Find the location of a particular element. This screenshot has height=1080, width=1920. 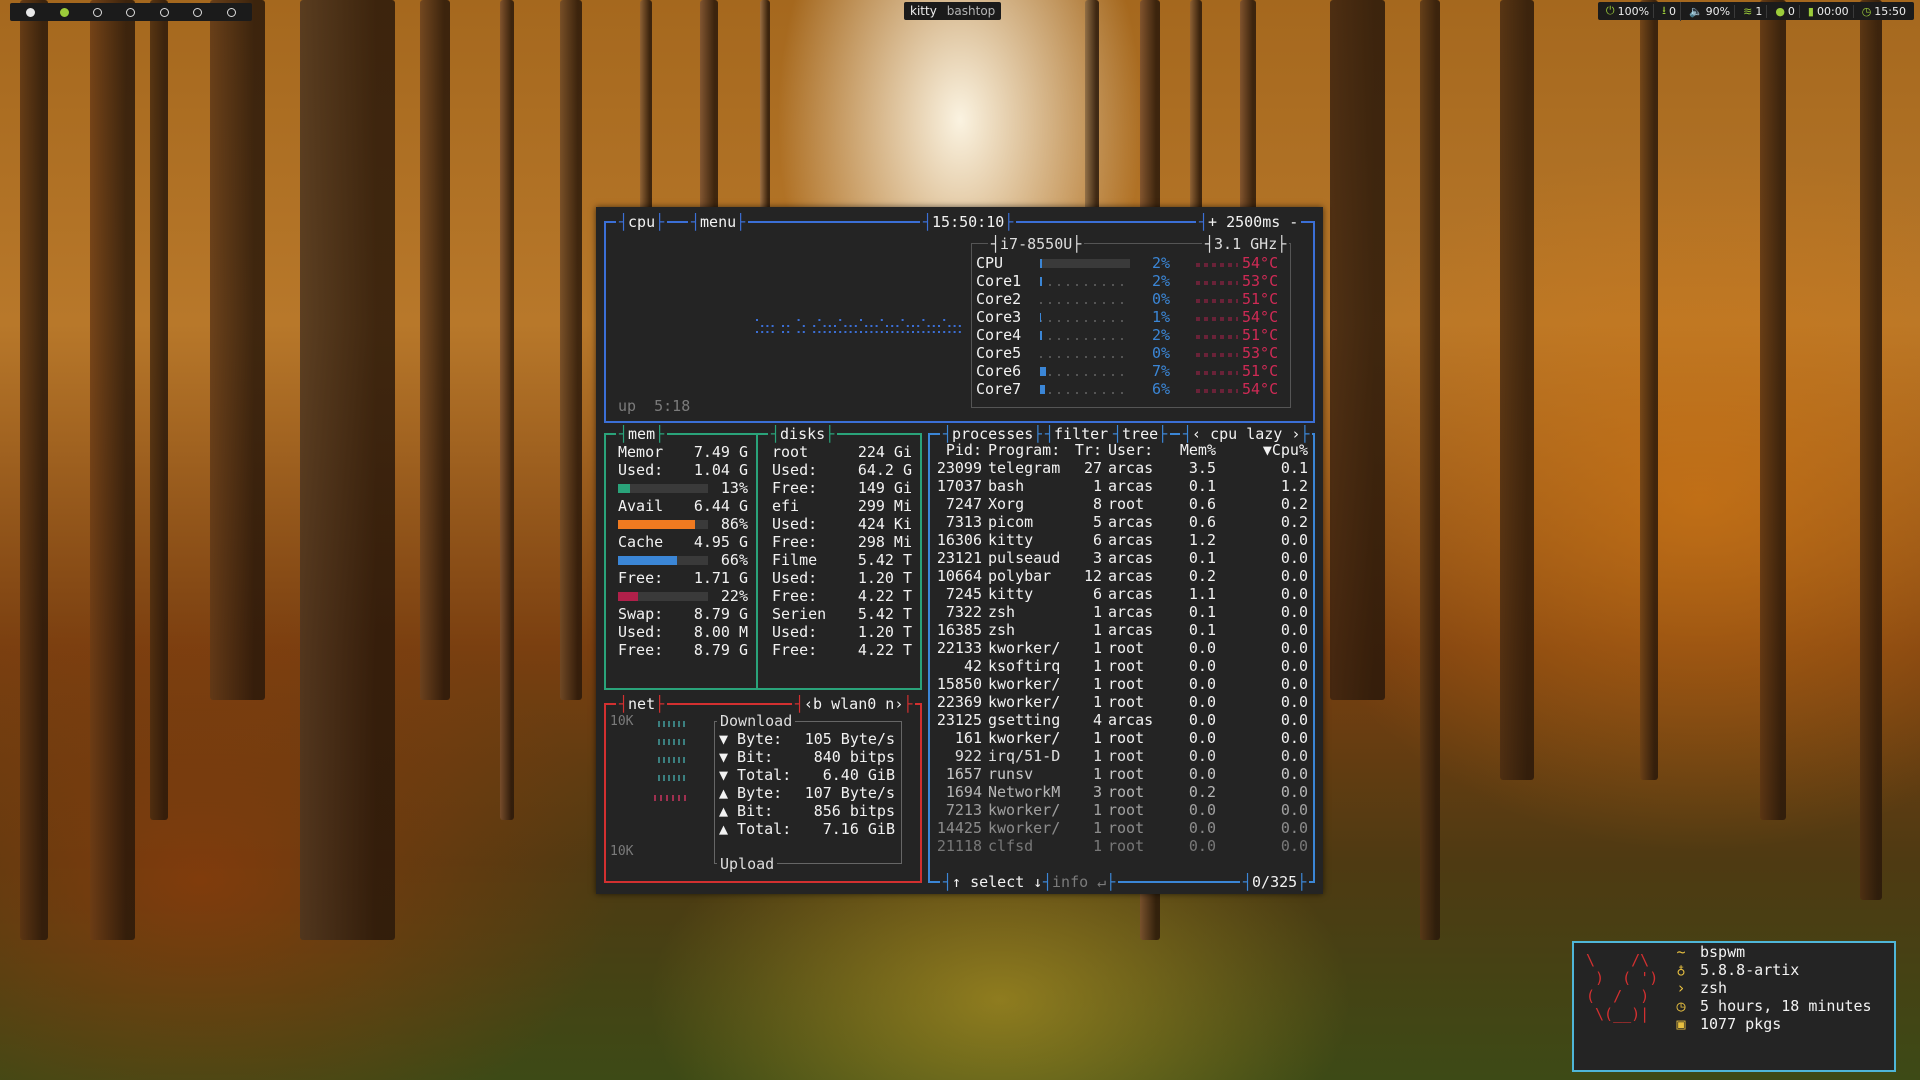

table-row: 7247 Xorg 8 root 0.6 0.2 is located at coordinates (1121, 504).